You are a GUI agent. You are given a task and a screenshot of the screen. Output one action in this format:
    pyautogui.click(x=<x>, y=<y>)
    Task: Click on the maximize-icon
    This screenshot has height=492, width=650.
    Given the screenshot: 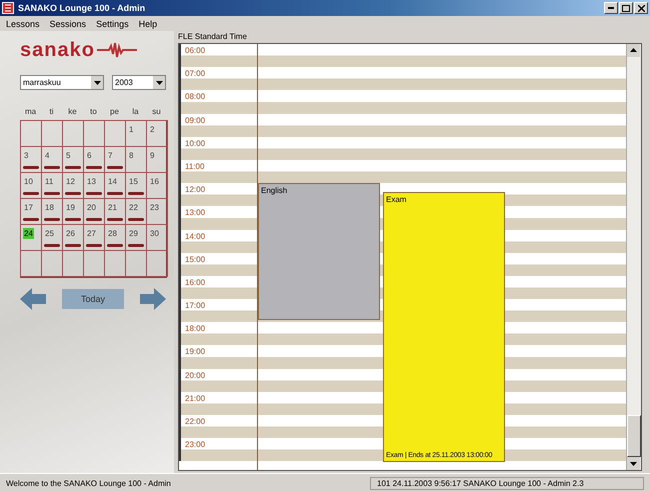 What is the action you would take?
    pyautogui.click(x=626, y=8)
    